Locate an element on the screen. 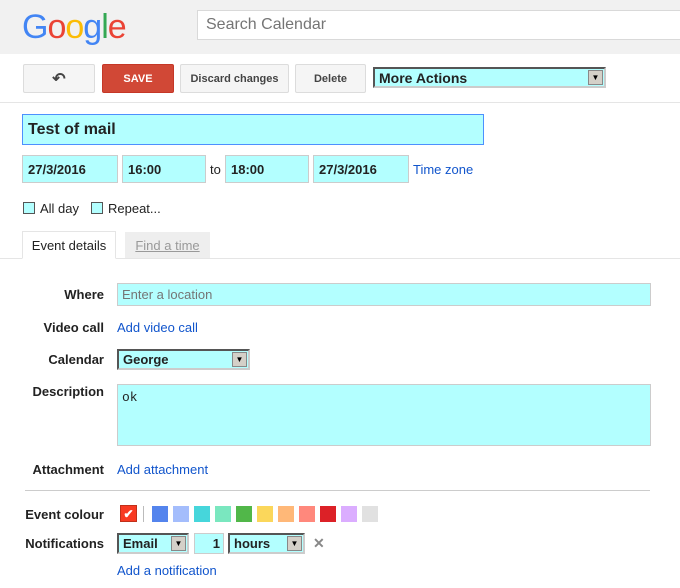 This screenshot has height=588, width=680. back-arrow-icon: ↶ is located at coordinates (59, 79).